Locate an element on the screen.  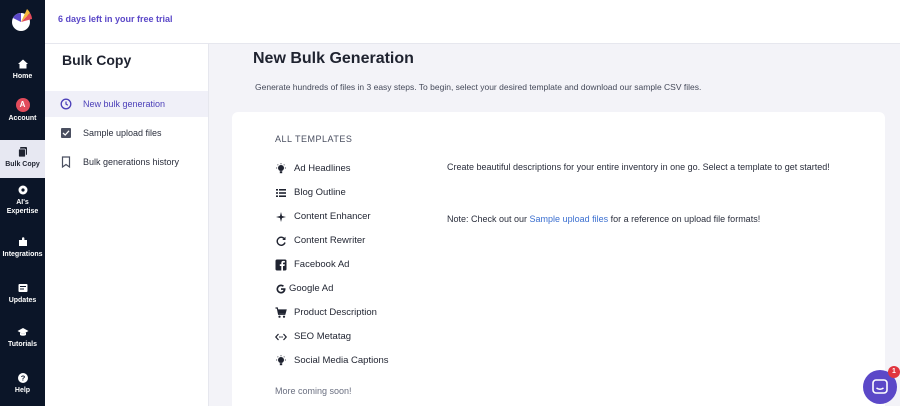
sparkle-icon is located at coordinates (281, 217).